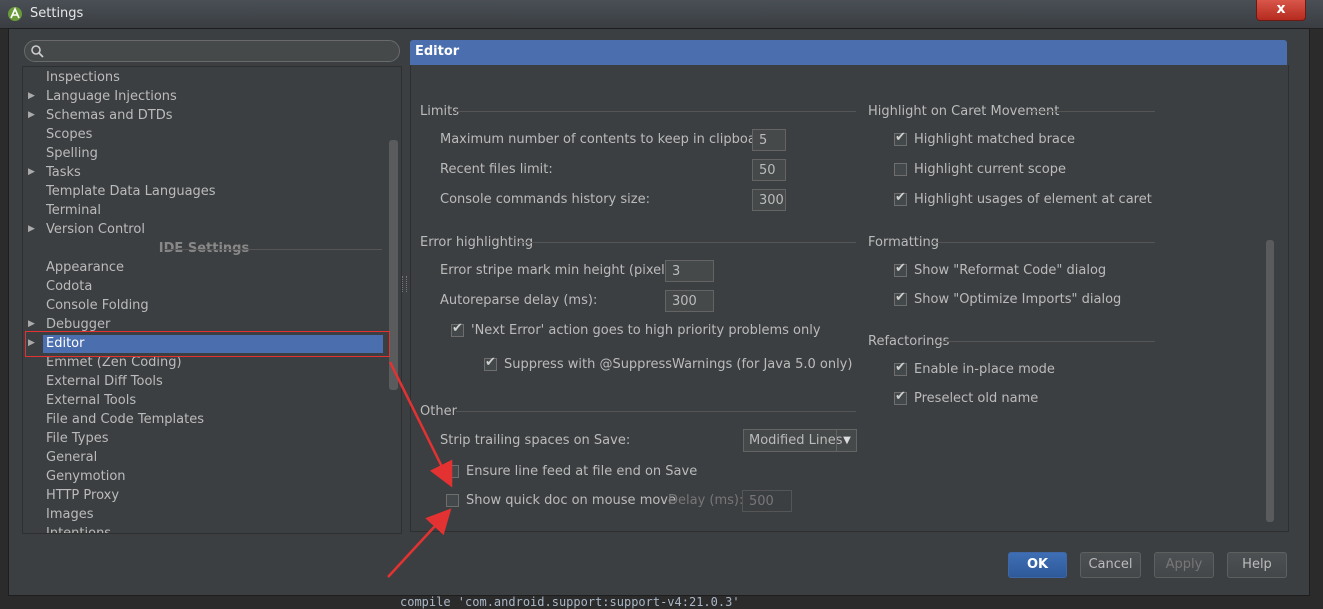 Image resolution: width=1323 pixels, height=609 pixels. What do you see at coordinates (900, 397) in the screenshot?
I see `preselect-checkbox` at bounding box center [900, 397].